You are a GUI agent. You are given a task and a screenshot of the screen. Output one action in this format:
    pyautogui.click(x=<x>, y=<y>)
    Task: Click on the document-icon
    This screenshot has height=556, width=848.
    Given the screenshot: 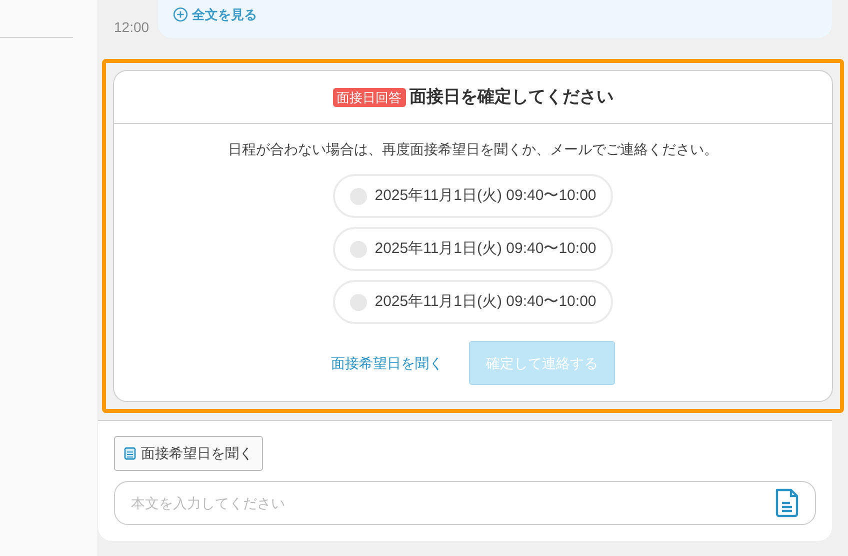 What is the action you would take?
    pyautogui.click(x=787, y=503)
    